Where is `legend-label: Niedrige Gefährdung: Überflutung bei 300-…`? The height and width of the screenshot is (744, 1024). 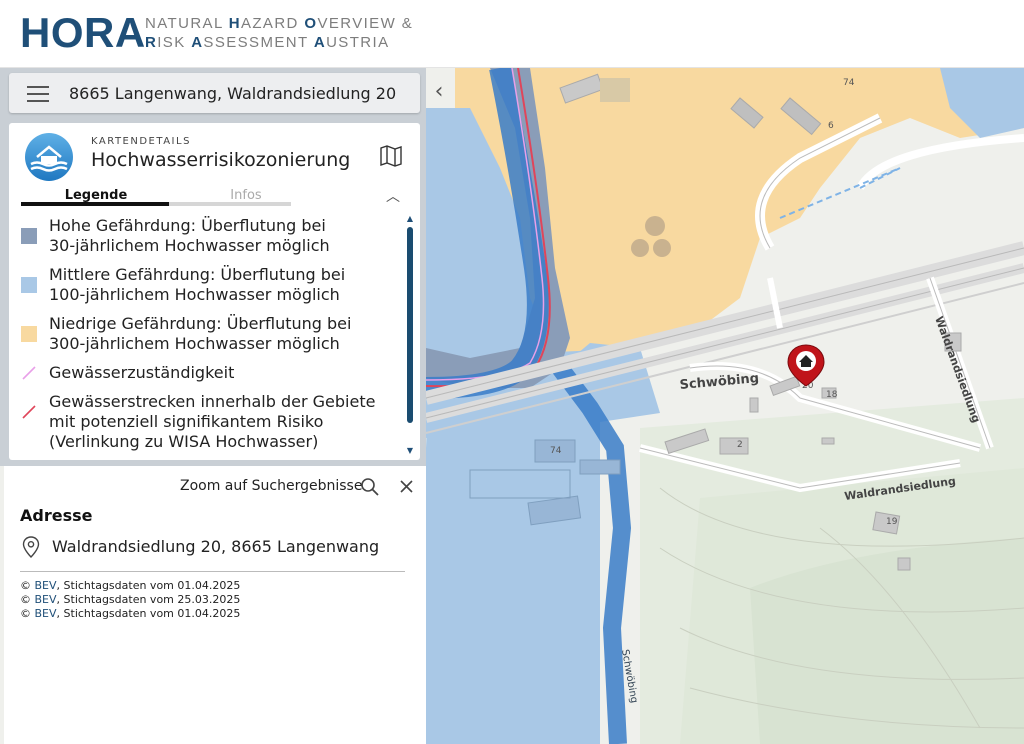 legend-label: Niedrige Gefährdung: Überflutung bei 300-… is located at coordinates (200, 333).